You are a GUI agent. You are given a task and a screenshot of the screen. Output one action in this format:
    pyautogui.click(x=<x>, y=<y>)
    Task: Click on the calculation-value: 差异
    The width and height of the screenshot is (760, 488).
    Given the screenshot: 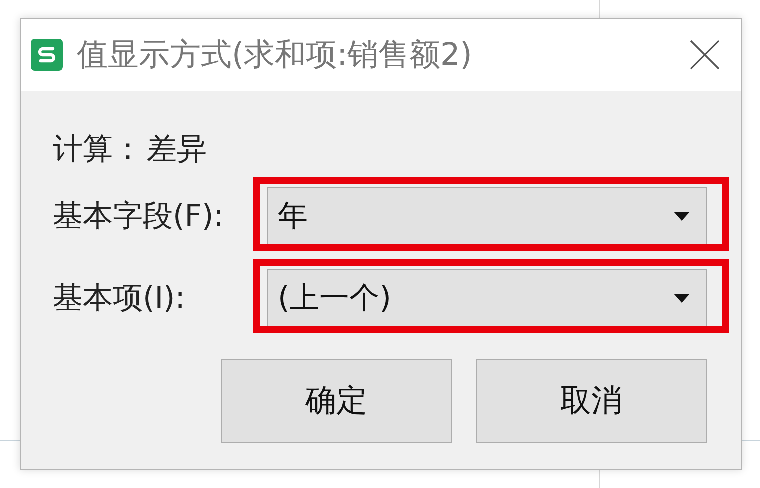 What is the action you would take?
    pyautogui.click(x=177, y=150)
    